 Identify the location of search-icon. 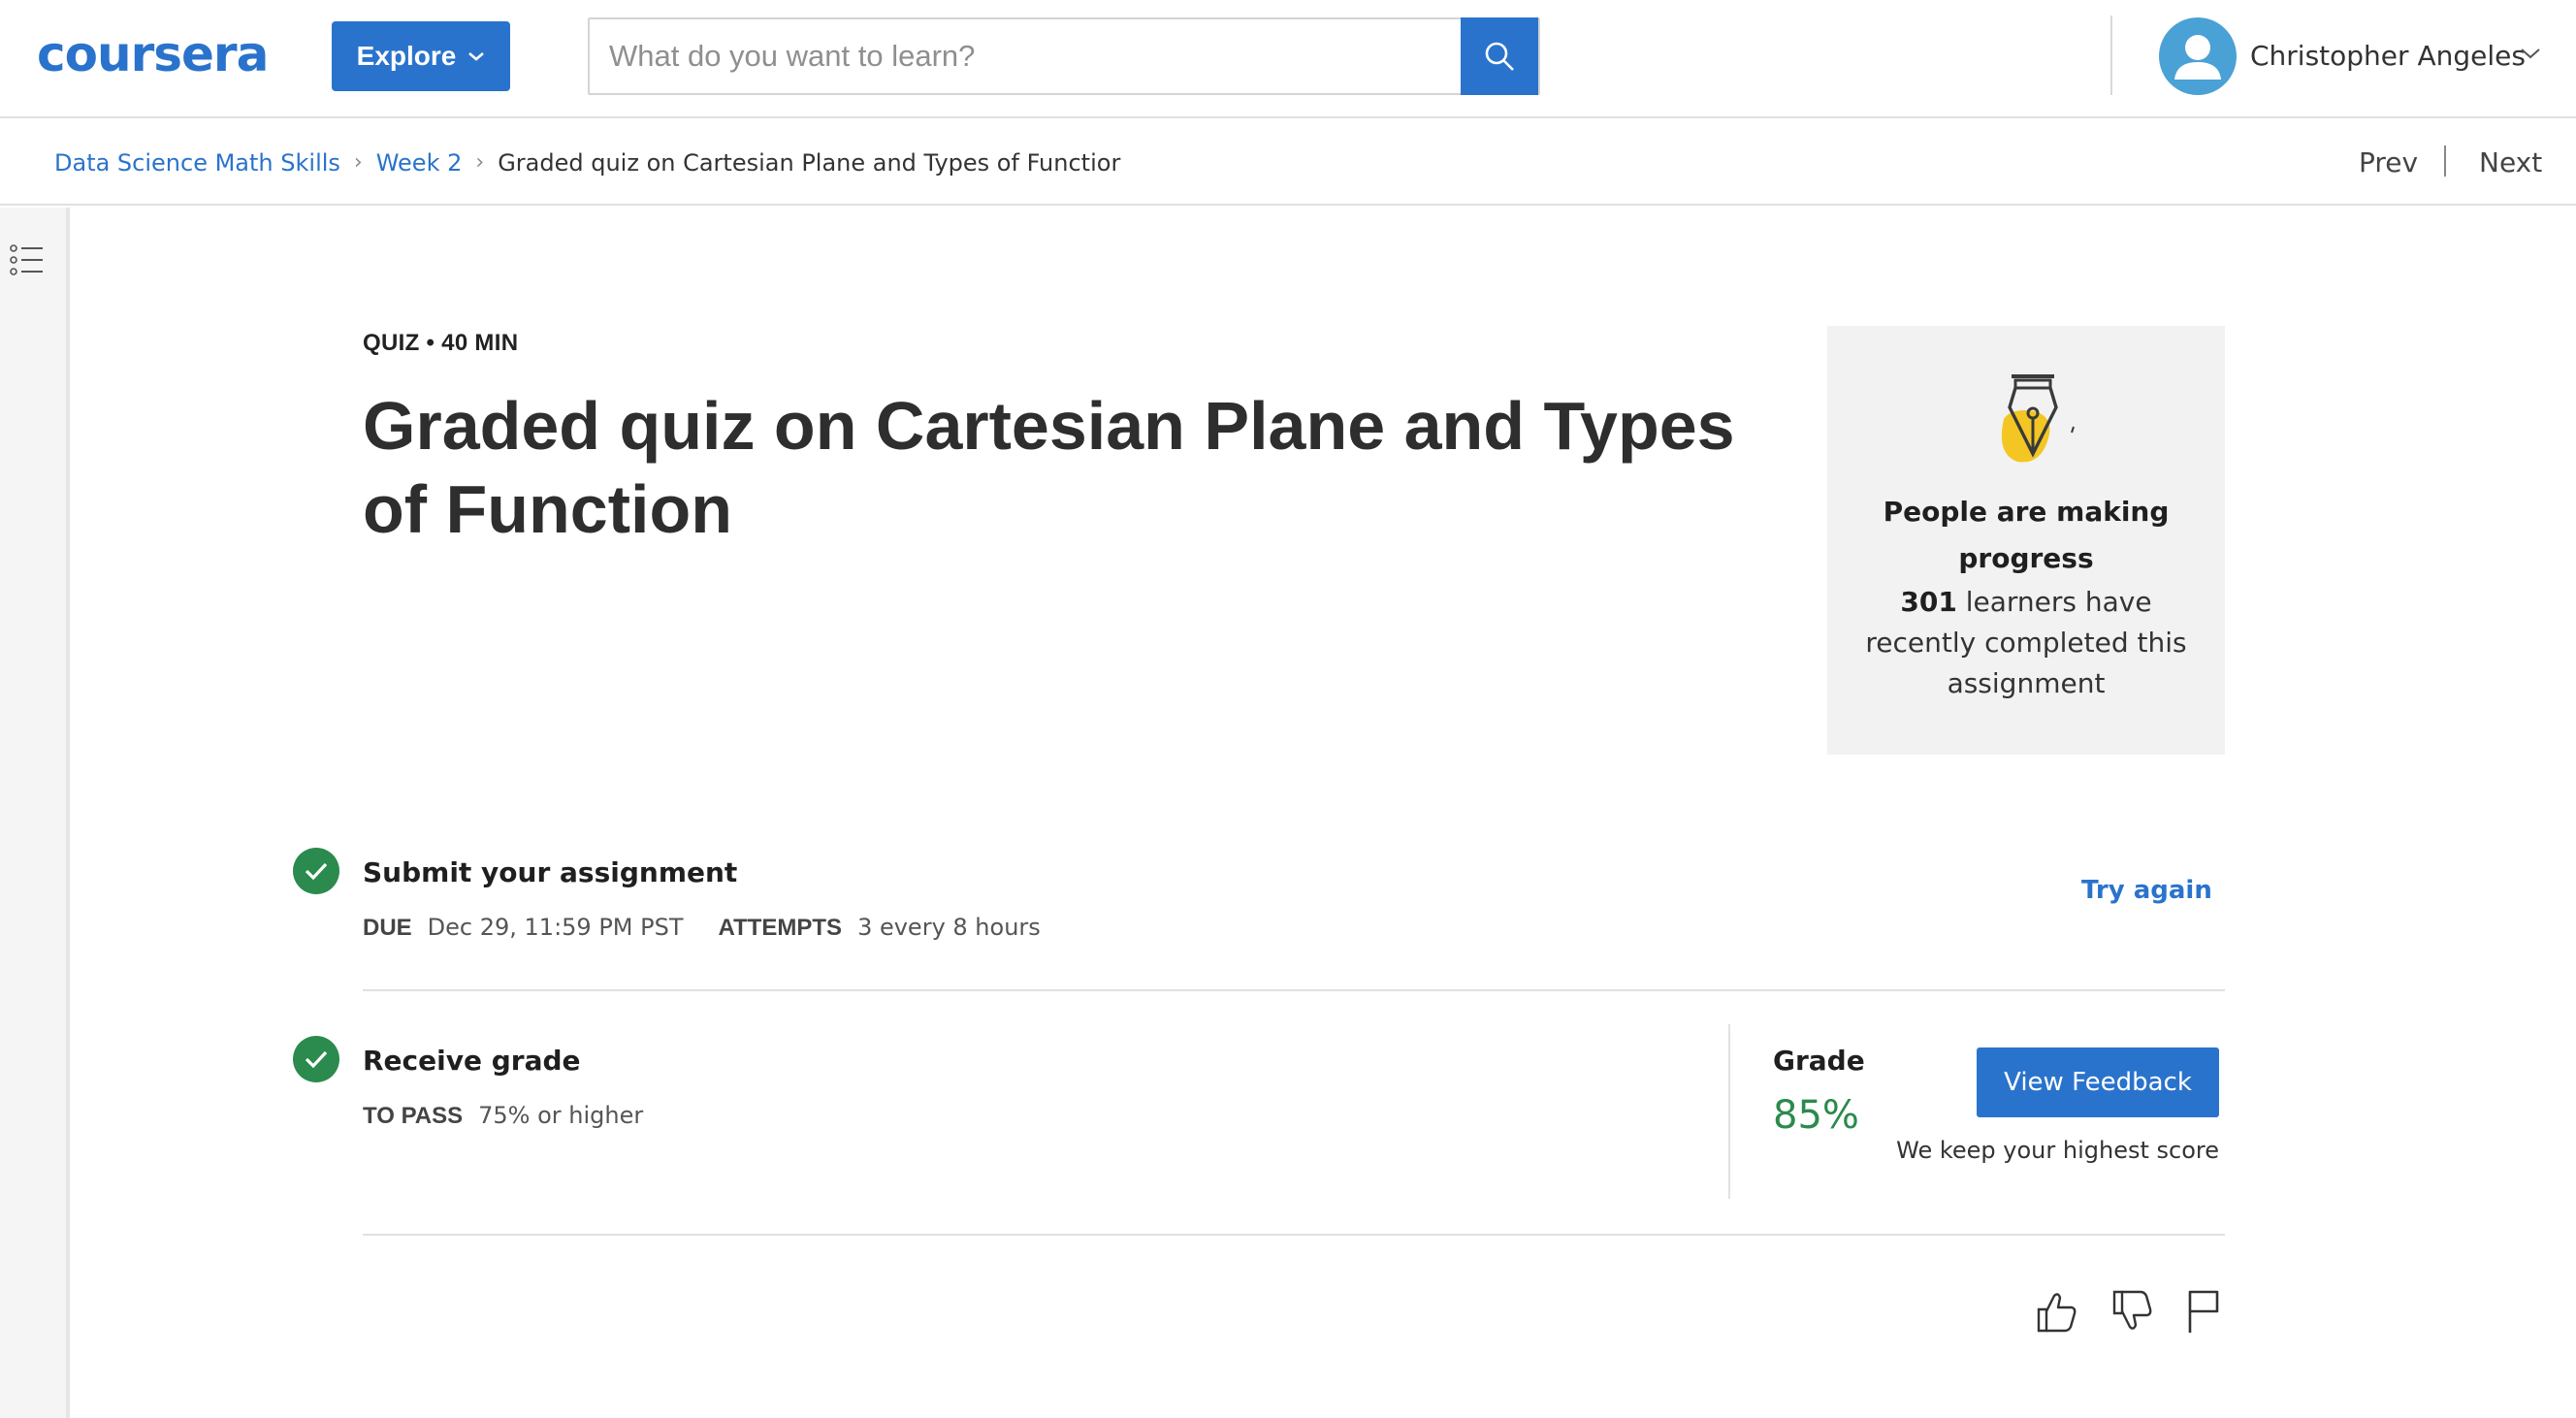
(1499, 56).